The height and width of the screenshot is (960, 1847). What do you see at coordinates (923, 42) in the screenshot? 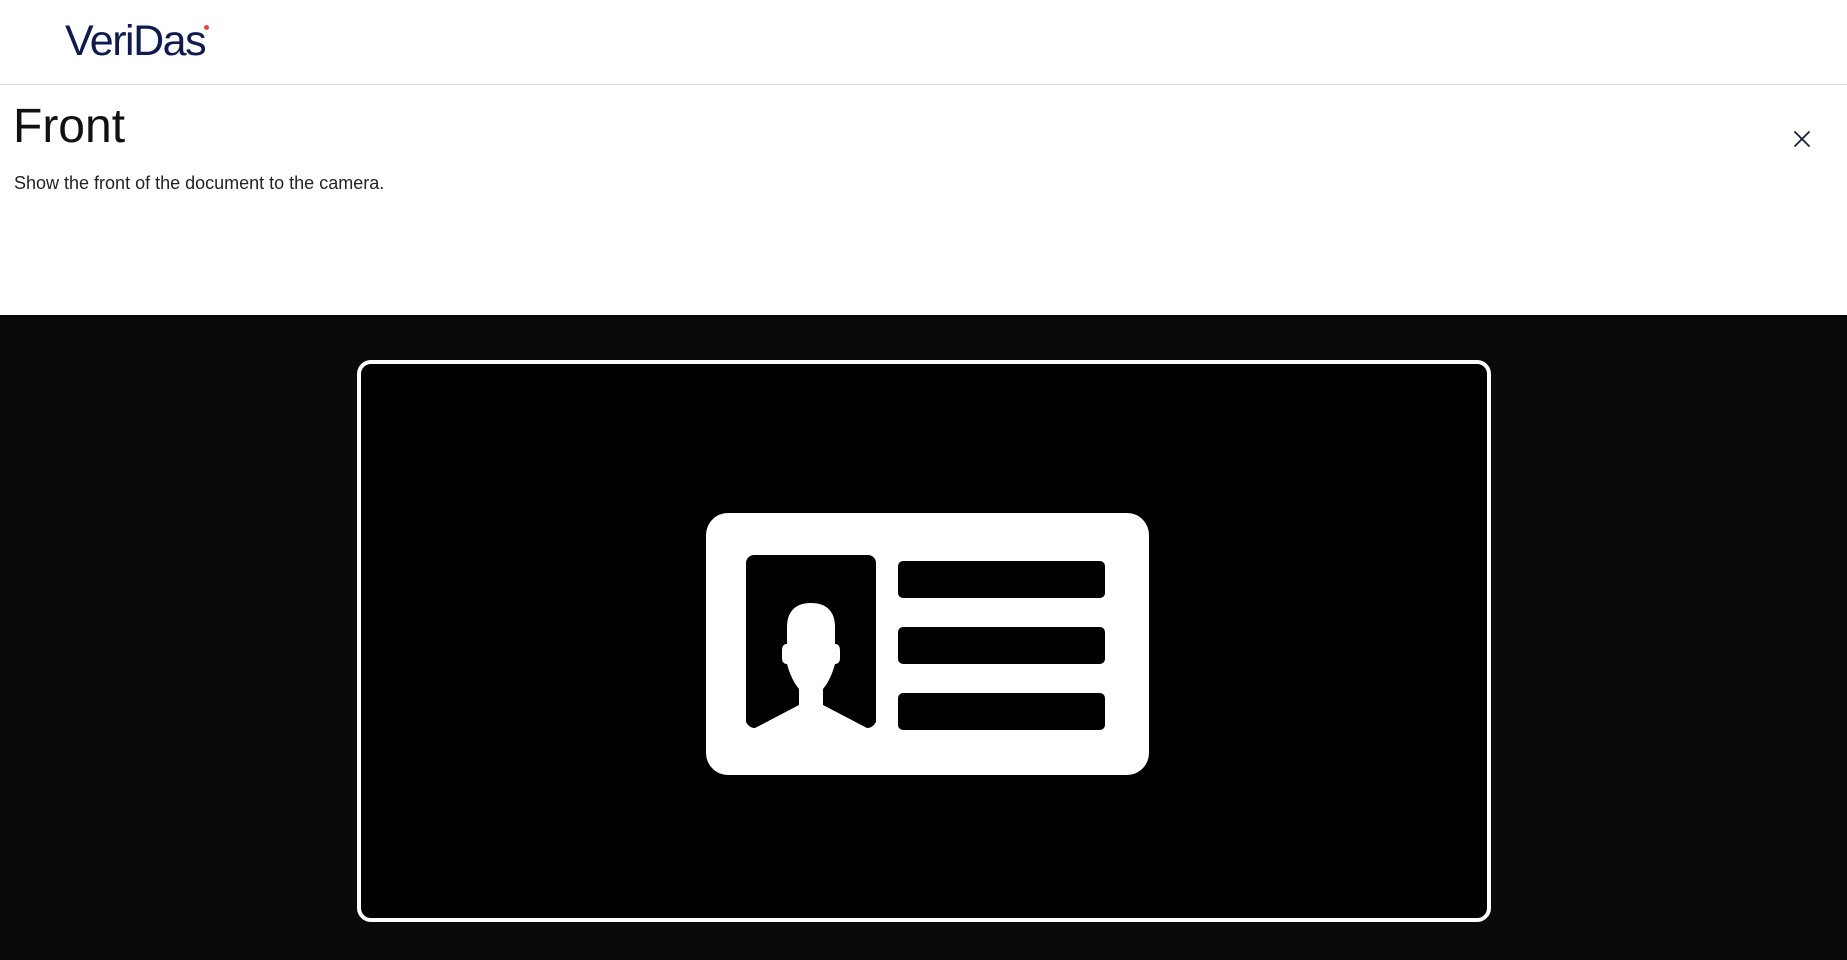
I see `header: VeriDas` at bounding box center [923, 42].